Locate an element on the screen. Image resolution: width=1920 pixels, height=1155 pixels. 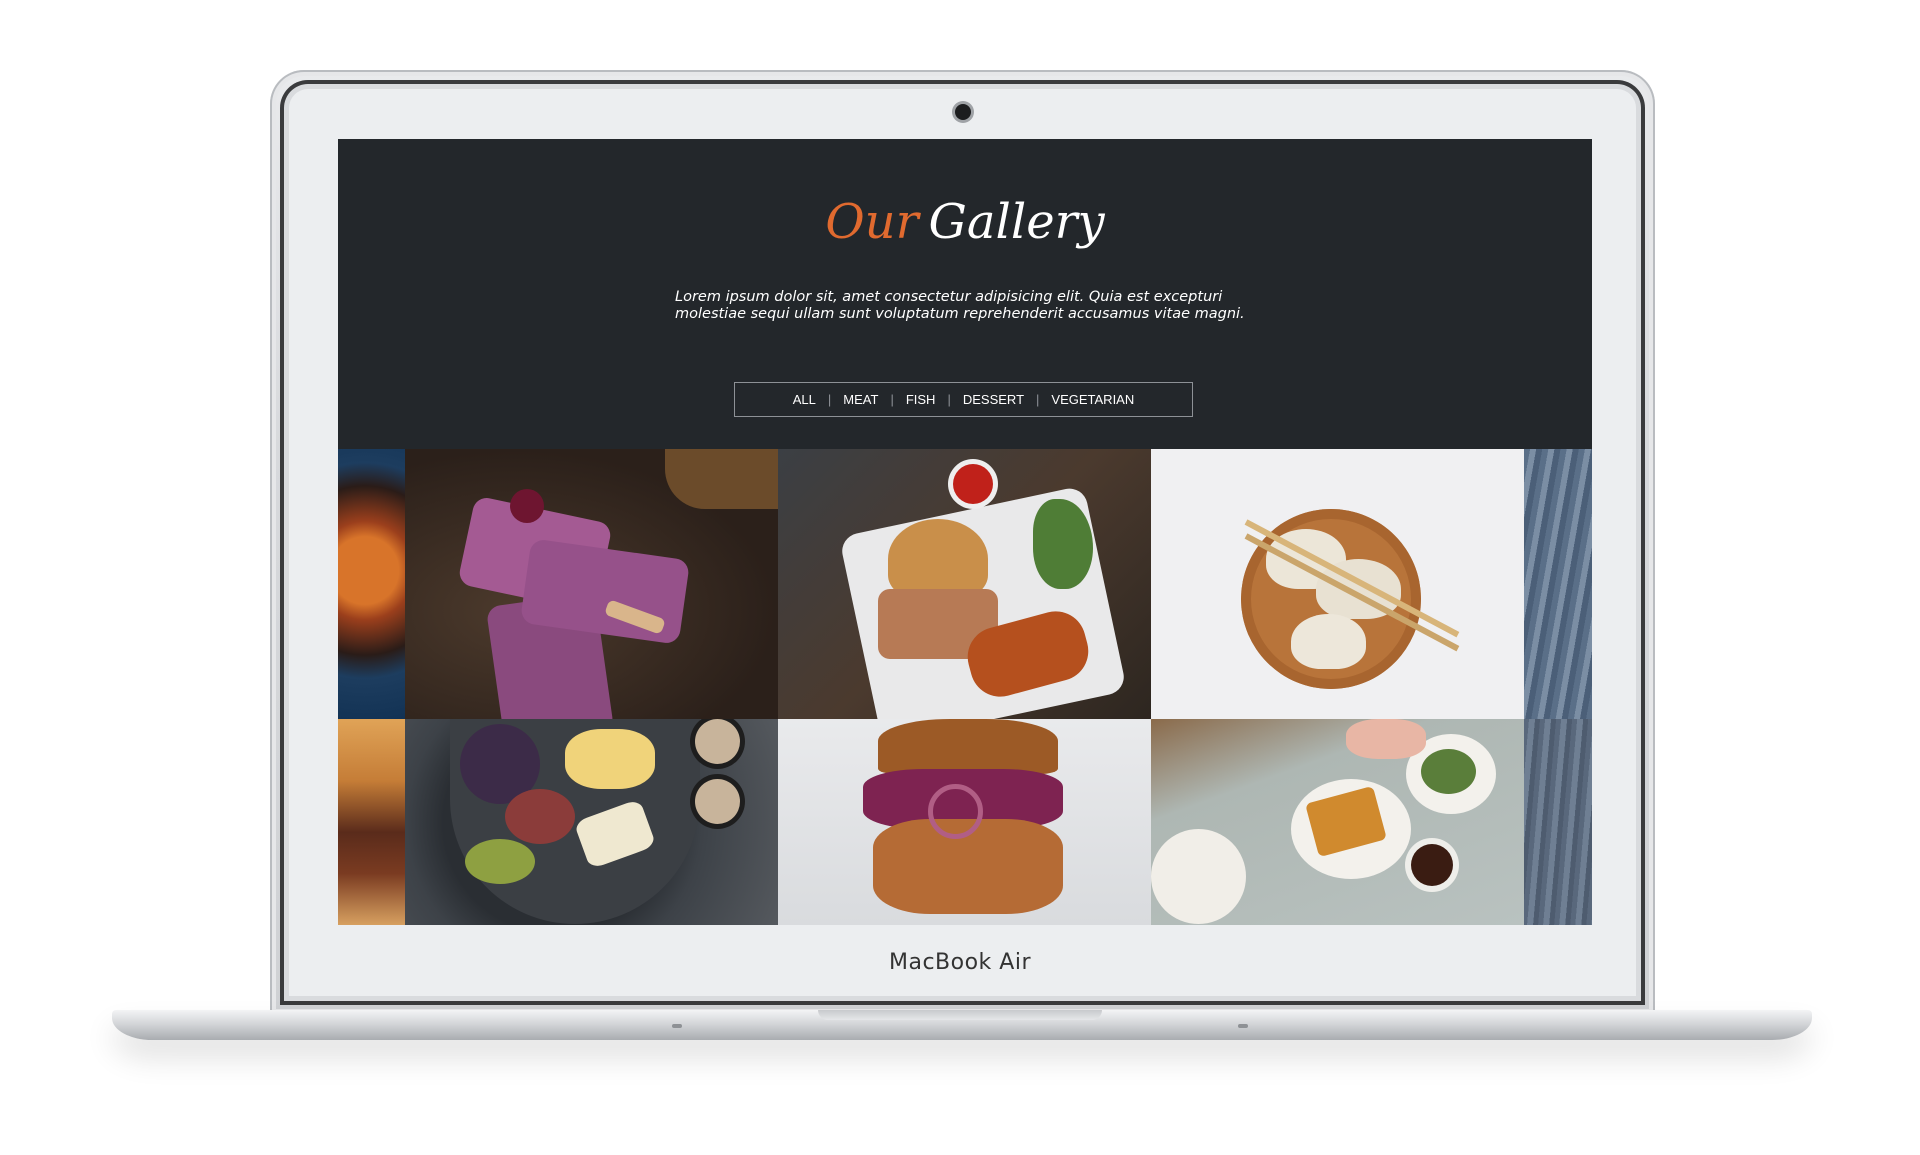
filter-dessert: DESSERT is located at coordinates (993, 399).